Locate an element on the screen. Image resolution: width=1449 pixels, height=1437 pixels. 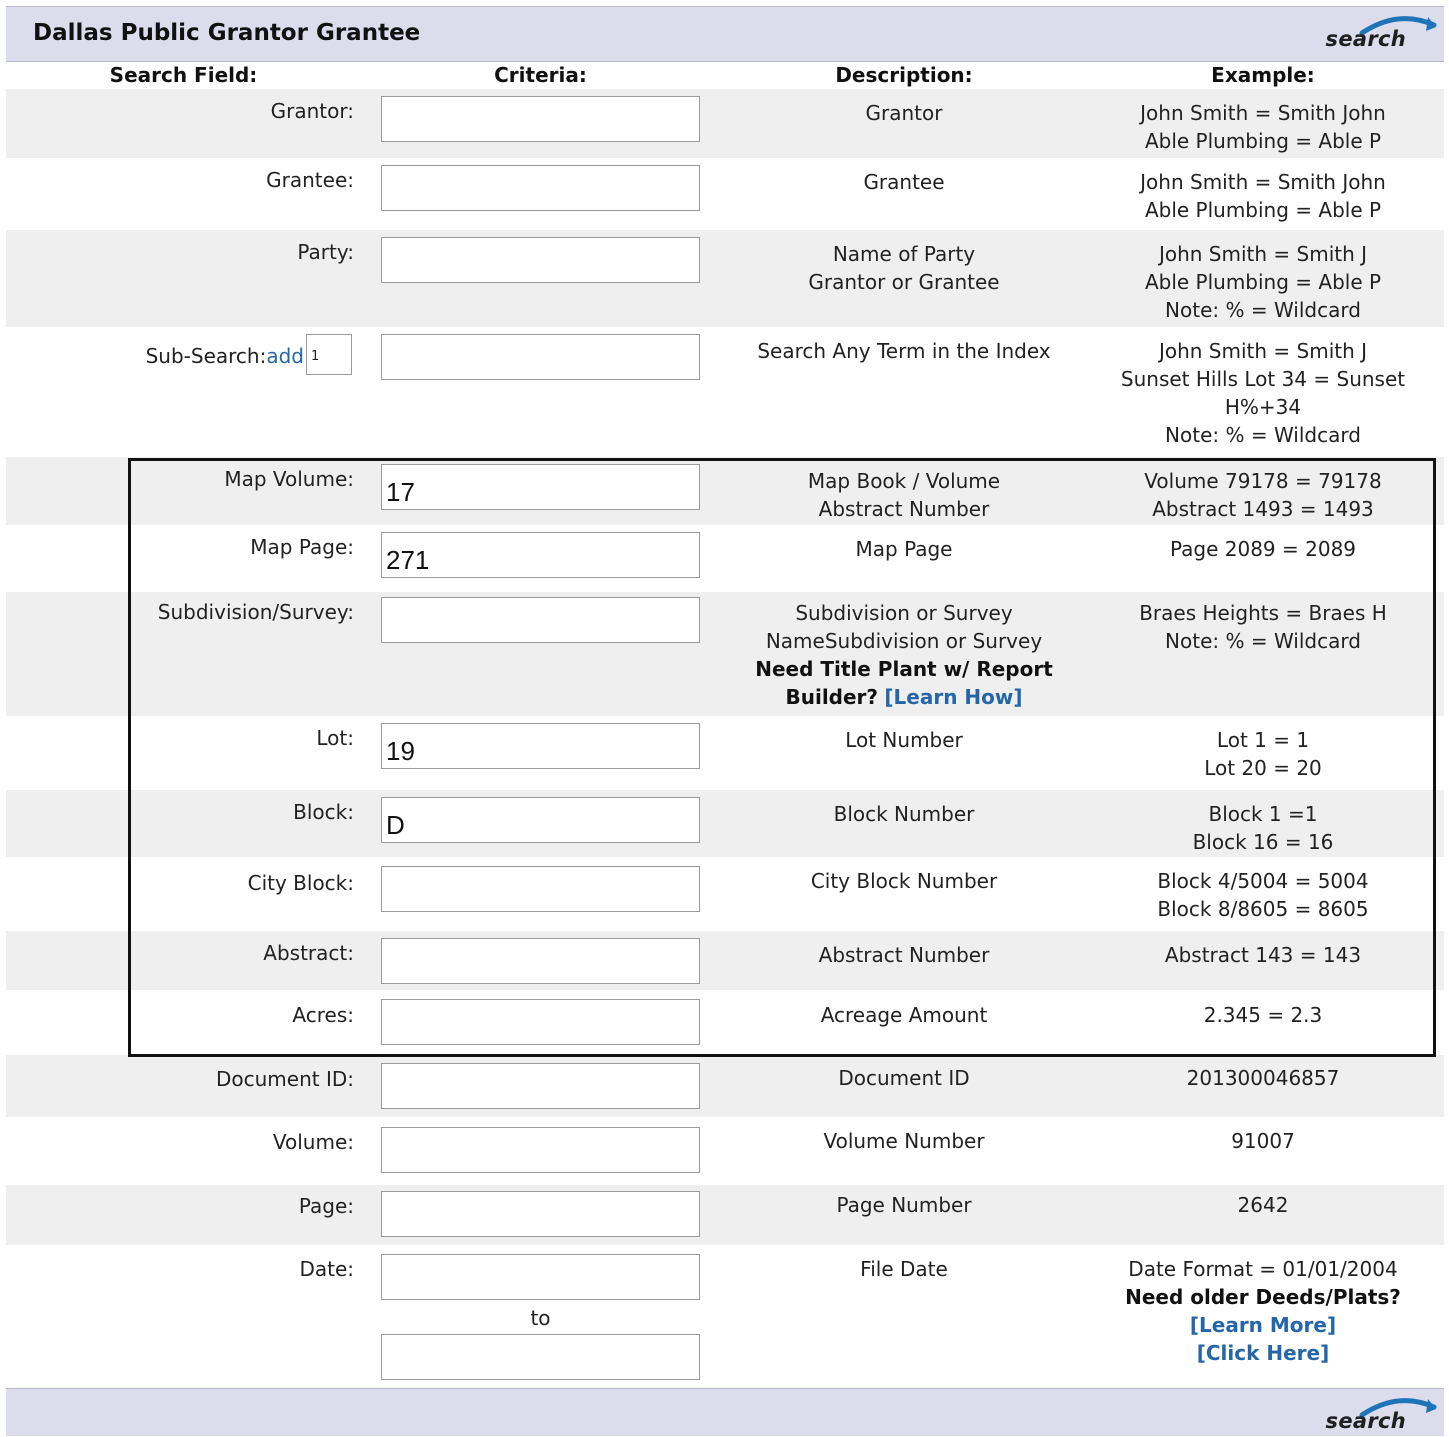
volume-description: Volume Number is located at coordinates (904, 1141).